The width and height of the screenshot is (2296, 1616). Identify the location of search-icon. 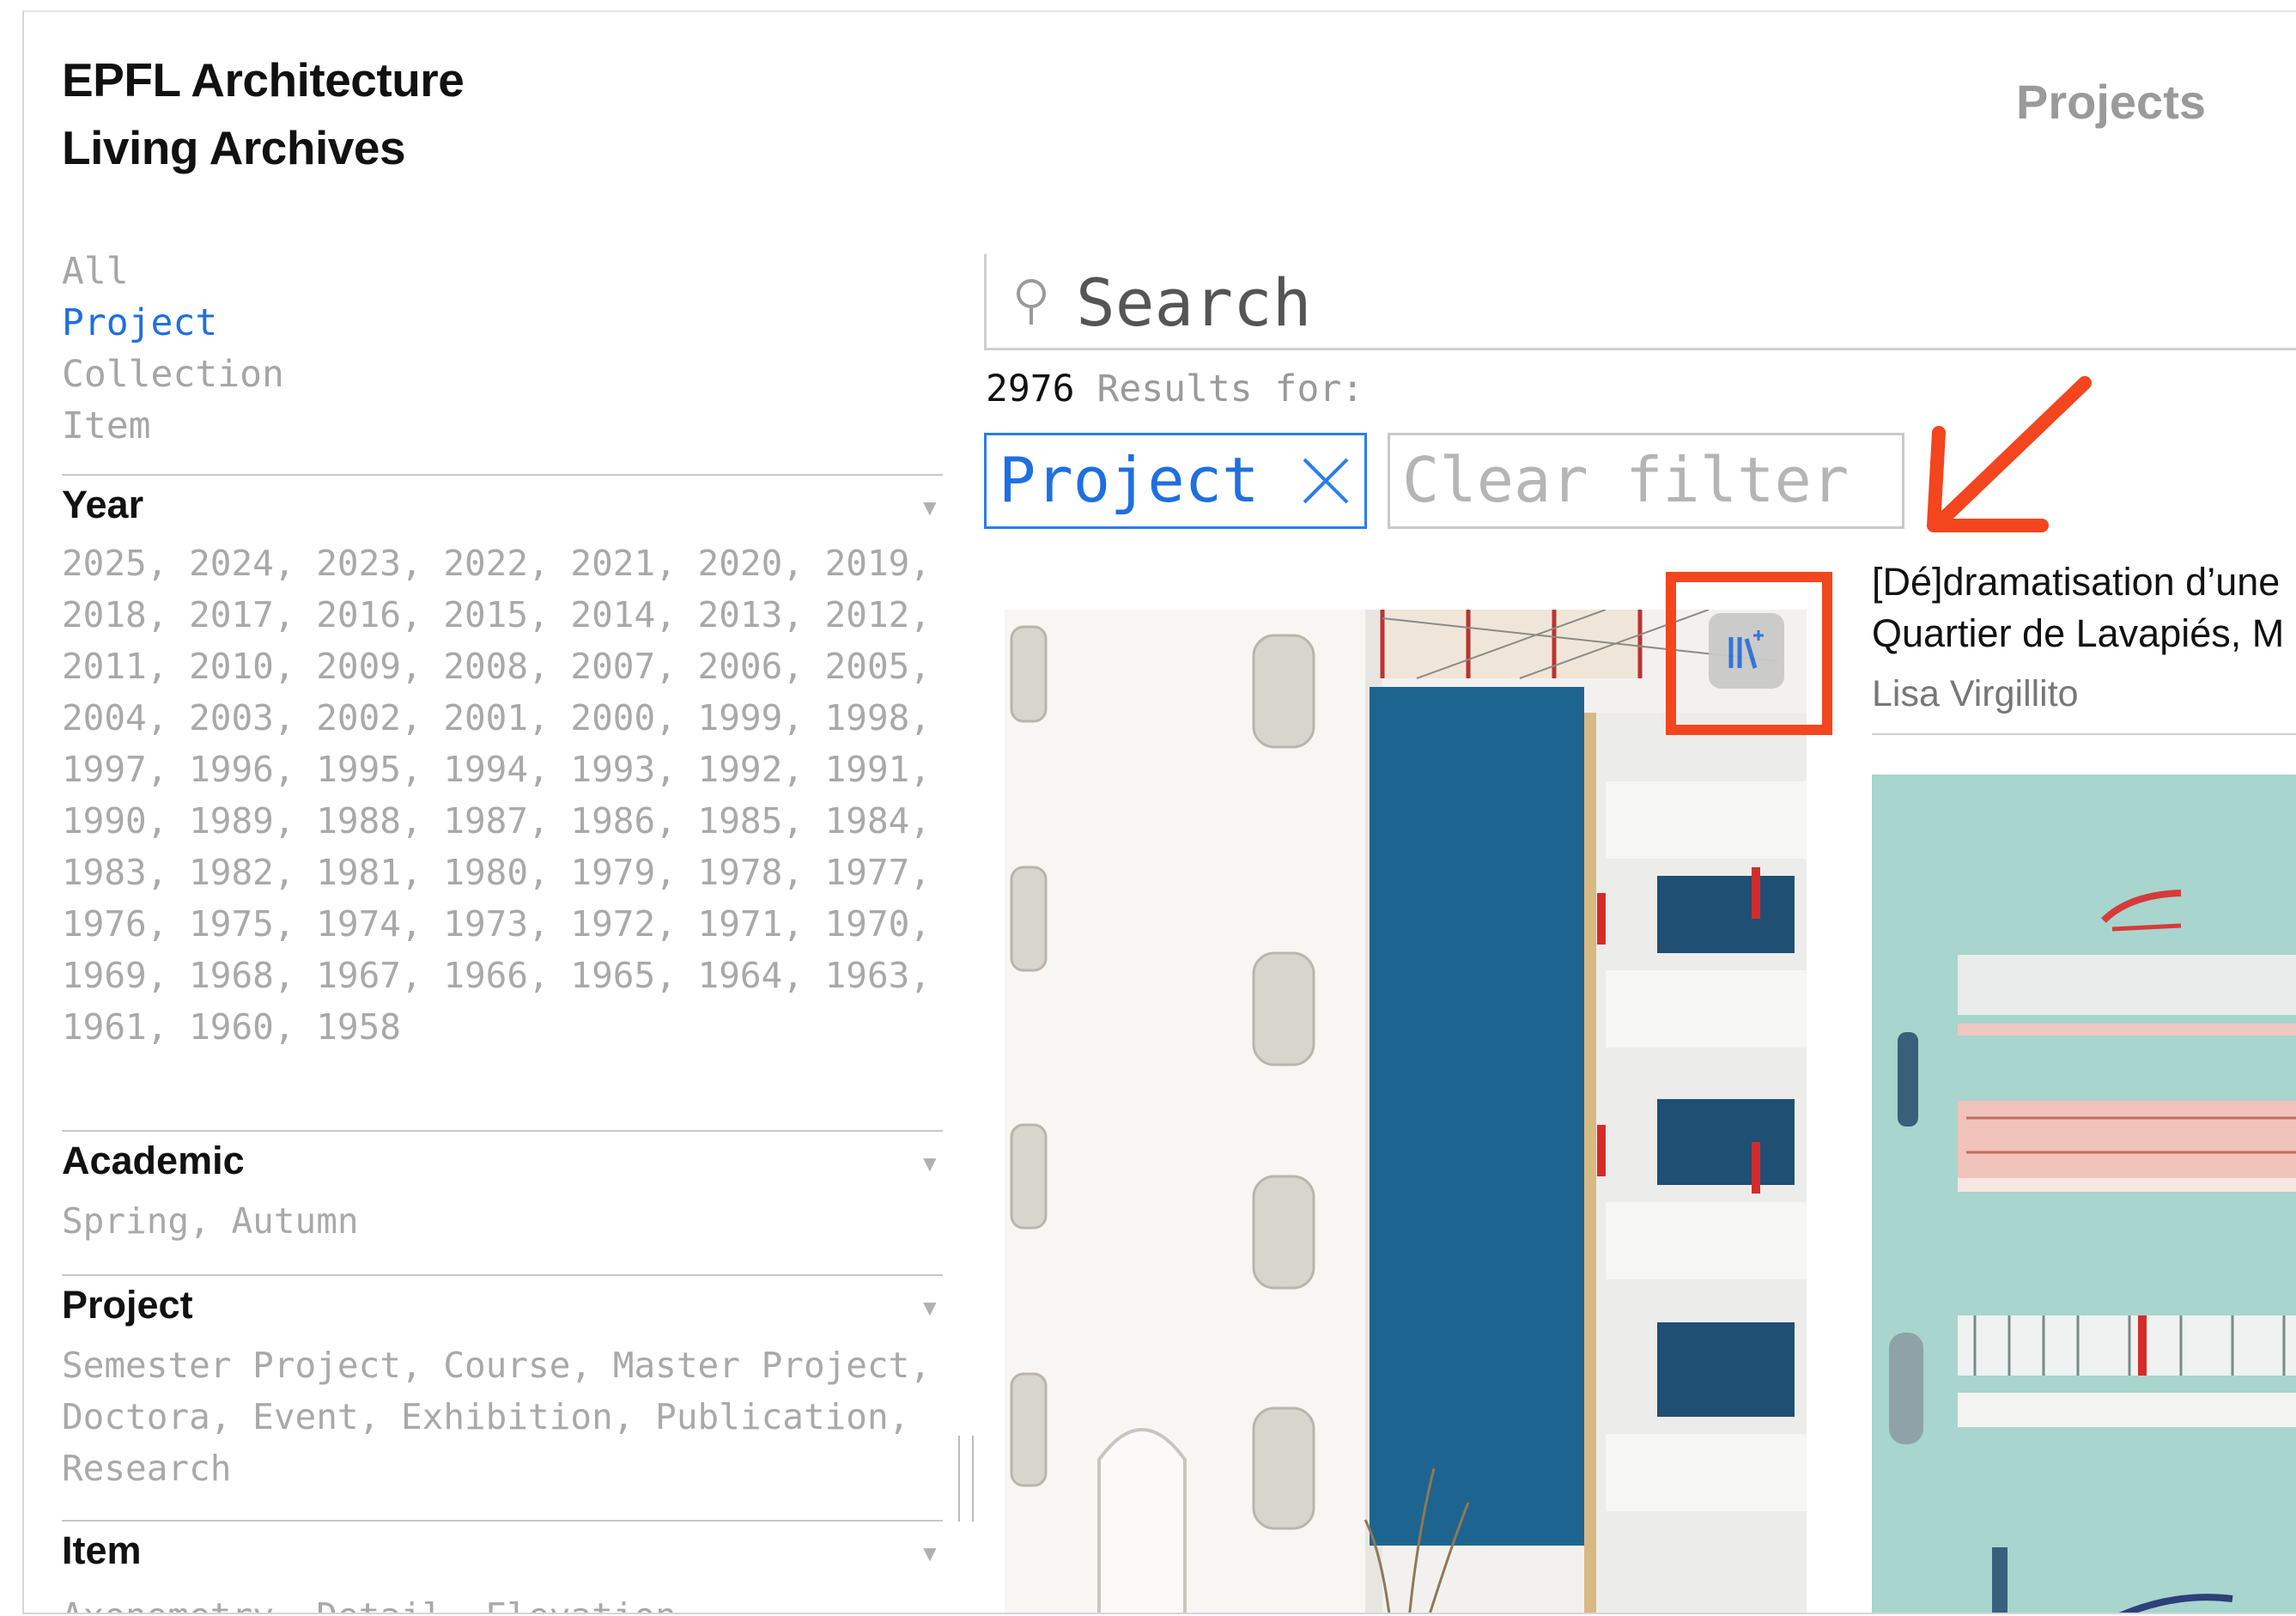
(1031, 302).